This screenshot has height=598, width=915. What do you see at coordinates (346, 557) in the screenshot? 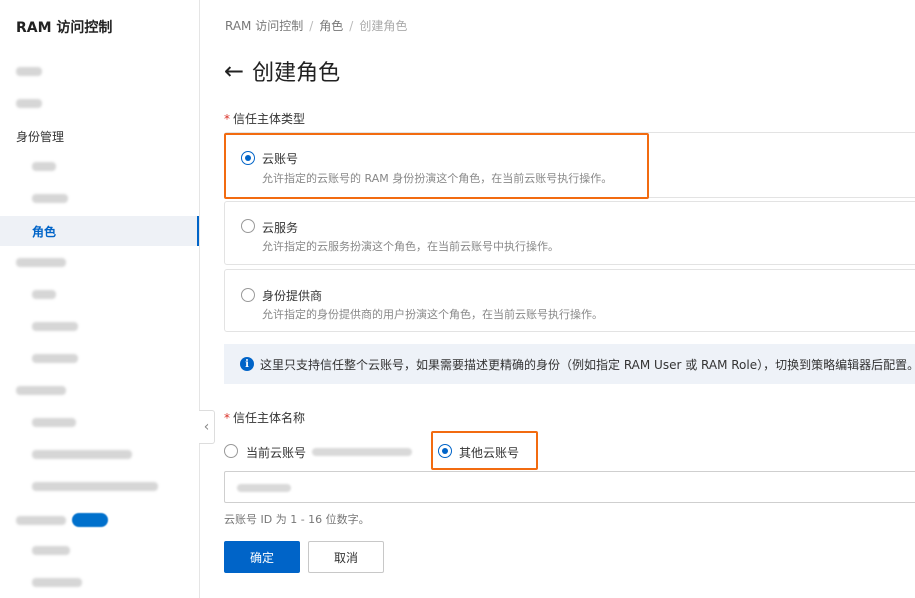
I see `cancel-button: 取消` at bounding box center [346, 557].